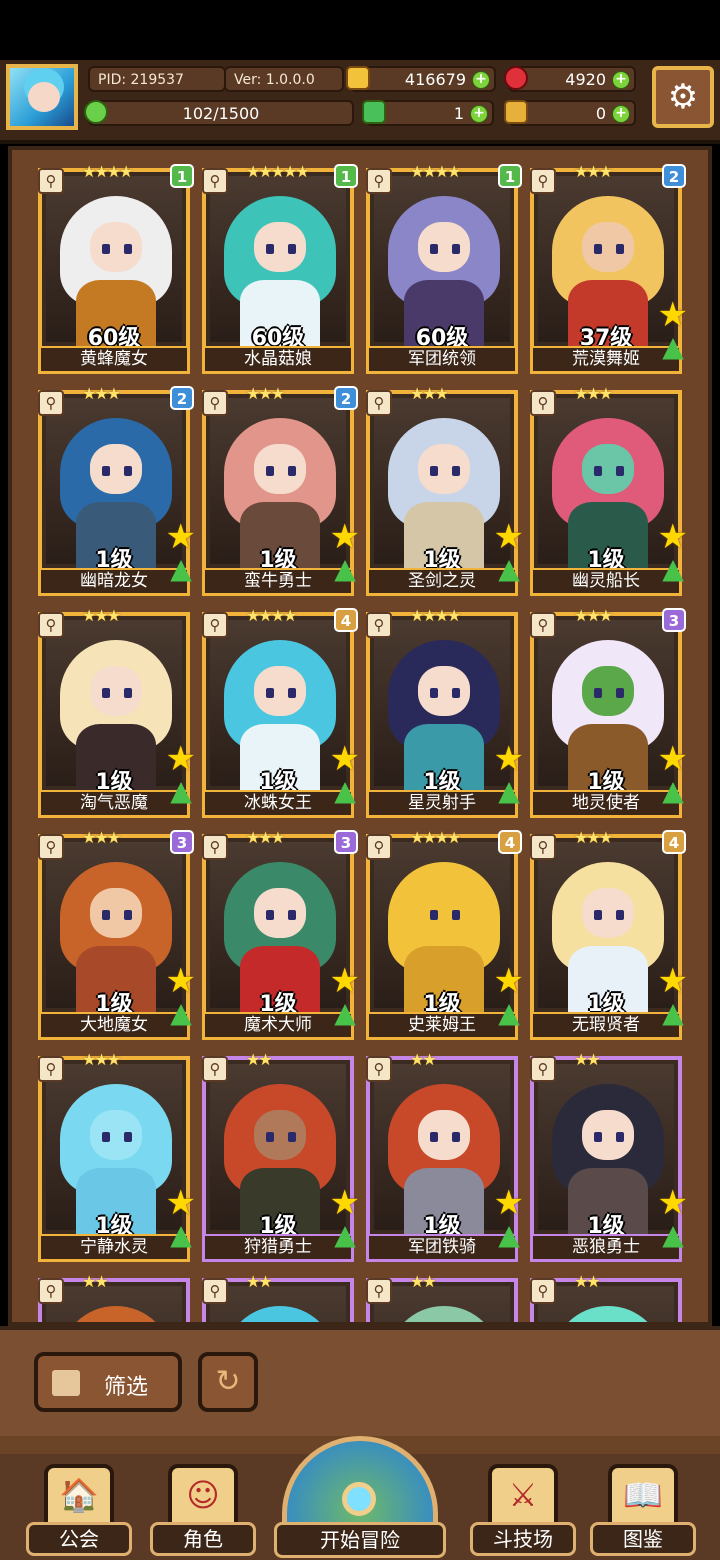 This screenshot has height=1560, width=720. I want to click on character-card: 1级 ⚲ ★★★★ 4 冰蛛女王 ★ ▲, so click(281, 712).